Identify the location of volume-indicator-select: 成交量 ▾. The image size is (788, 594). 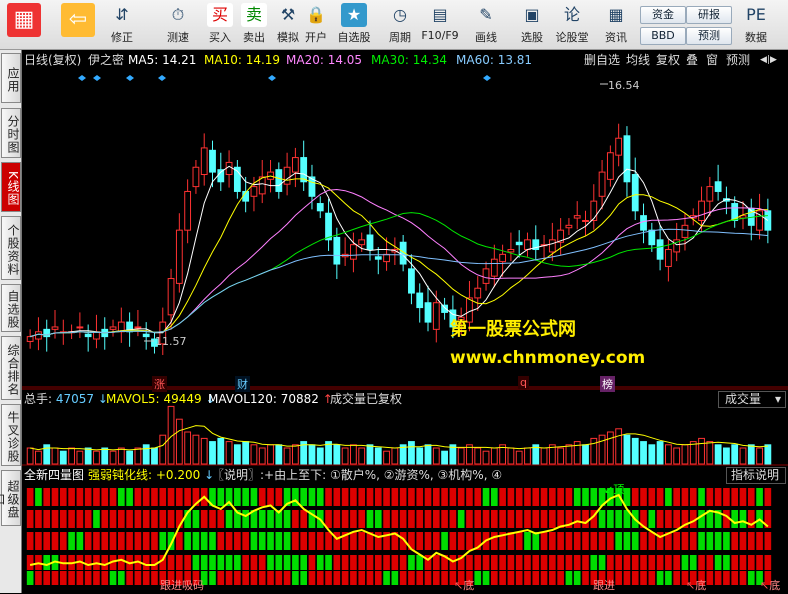
(752, 399).